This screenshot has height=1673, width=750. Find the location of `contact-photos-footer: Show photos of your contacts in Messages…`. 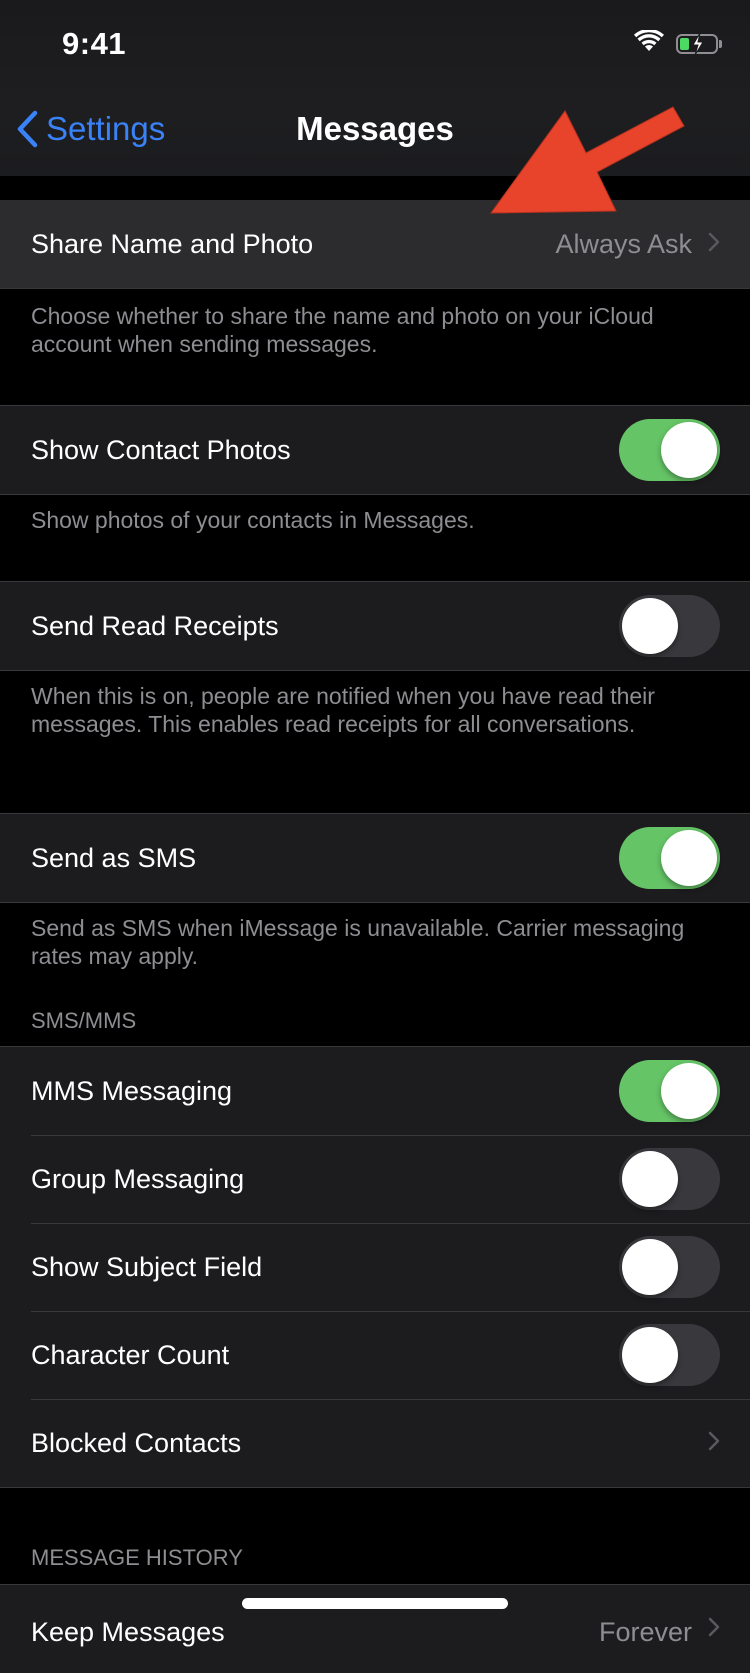

contact-photos-footer: Show photos of your contacts in Messages… is located at coordinates (253, 520).